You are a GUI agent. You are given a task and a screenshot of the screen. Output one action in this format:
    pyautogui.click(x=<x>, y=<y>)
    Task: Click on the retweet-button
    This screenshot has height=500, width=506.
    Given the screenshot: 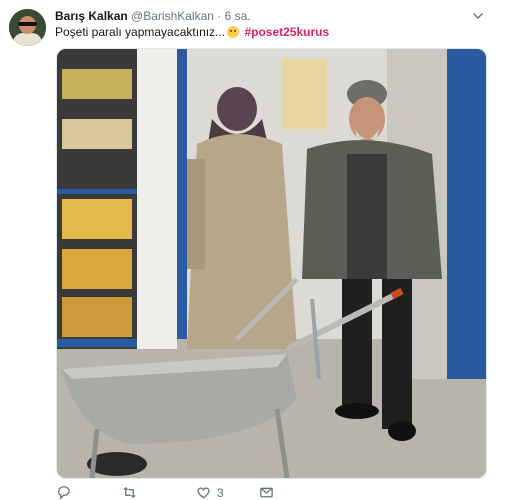 What is the action you would take?
    pyautogui.click(x=129, y=492)
    